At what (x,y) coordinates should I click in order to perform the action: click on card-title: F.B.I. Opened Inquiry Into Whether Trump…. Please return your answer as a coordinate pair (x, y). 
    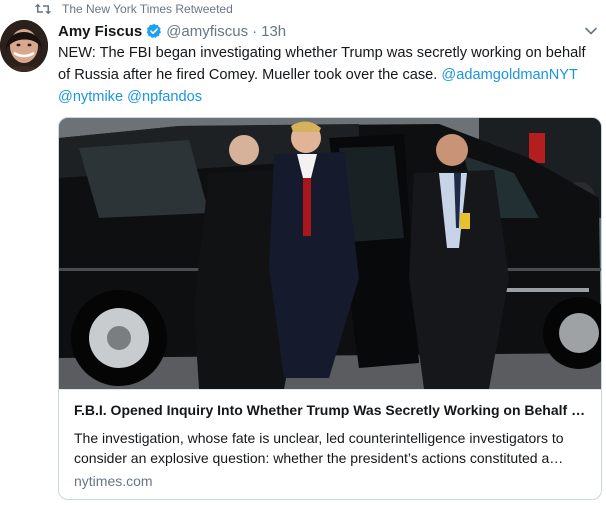
    Looking at the image, I should click on (331, 410).